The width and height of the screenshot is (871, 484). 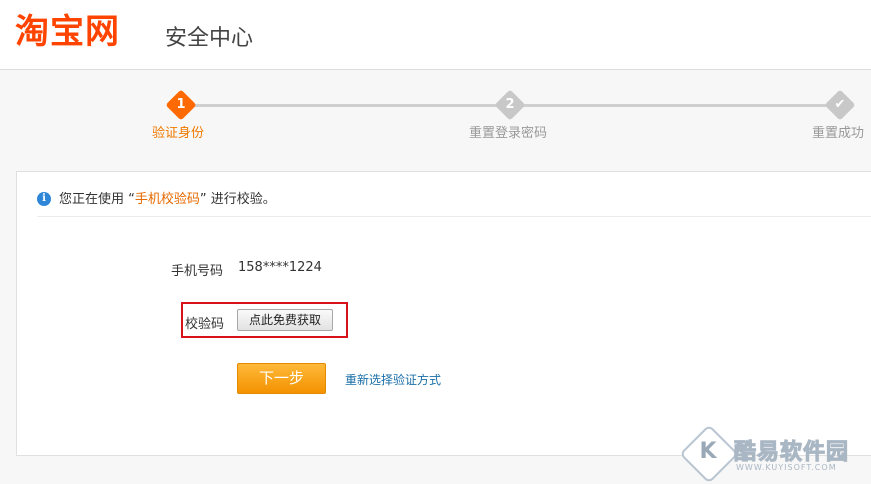 What do you see at coordinates (454, 202) in the screenshot?
I see `verification-notice: i 您正在使用 “手机校验码” 进行校验。` at bounding box center [454, 202].